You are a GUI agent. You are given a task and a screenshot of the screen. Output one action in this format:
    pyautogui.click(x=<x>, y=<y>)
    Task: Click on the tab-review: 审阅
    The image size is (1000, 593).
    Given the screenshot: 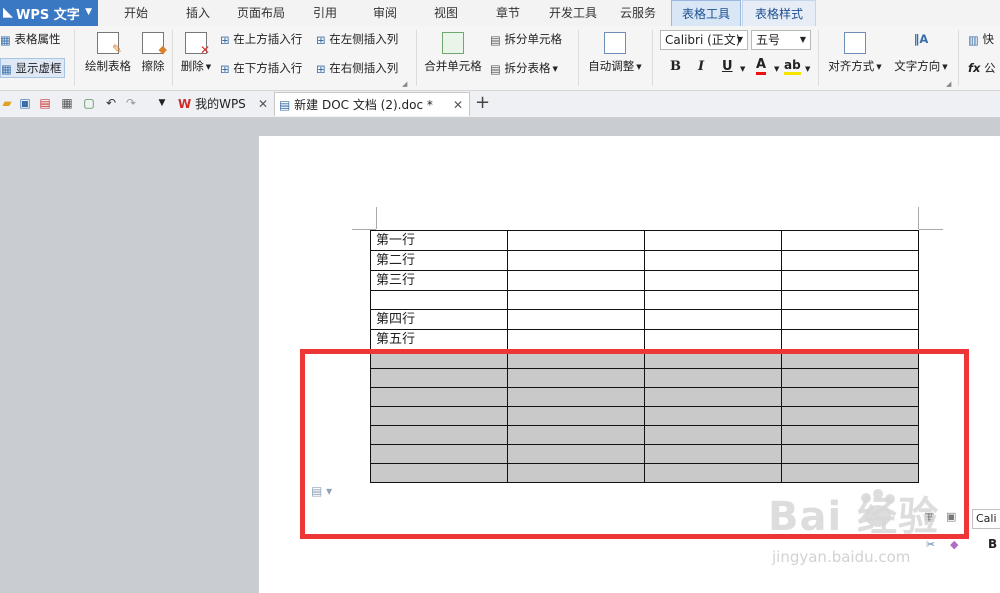 What is the action you would take?
    pyautogui.click(x=385, y=13)
    